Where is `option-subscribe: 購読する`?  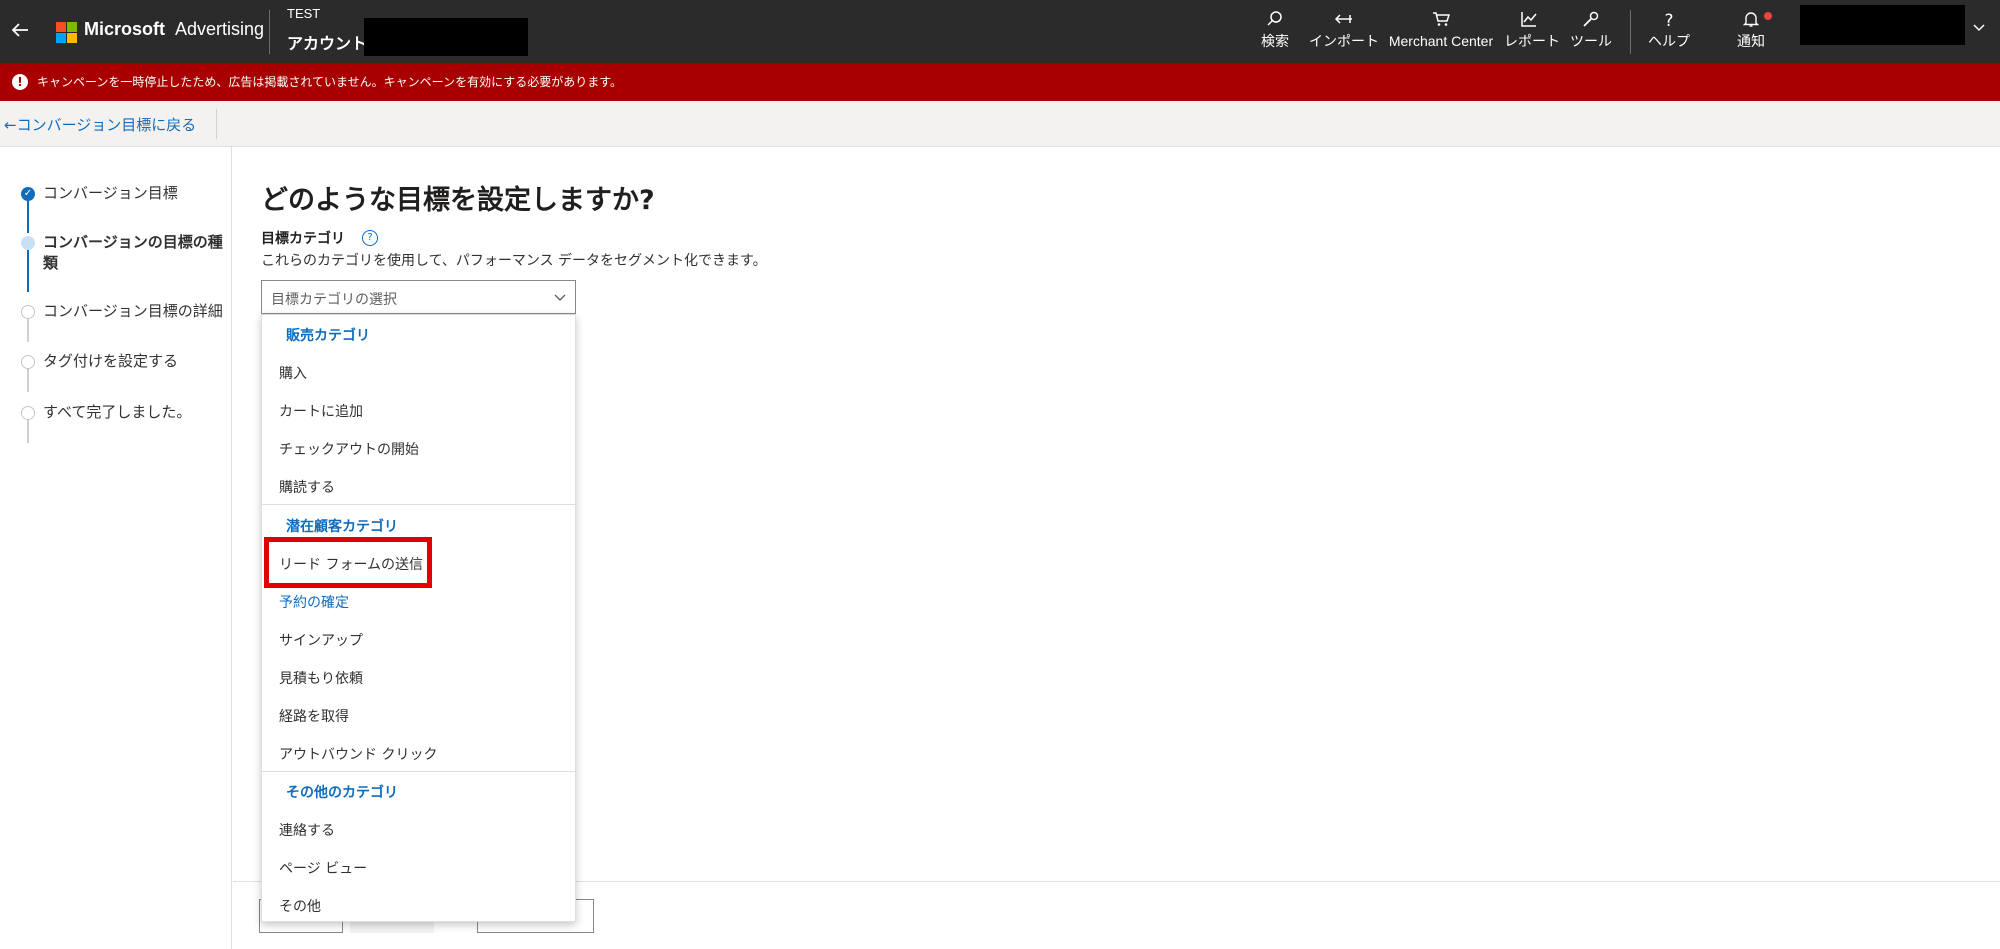 option-subscribe: 購読する is located at coordinates (418, 488).